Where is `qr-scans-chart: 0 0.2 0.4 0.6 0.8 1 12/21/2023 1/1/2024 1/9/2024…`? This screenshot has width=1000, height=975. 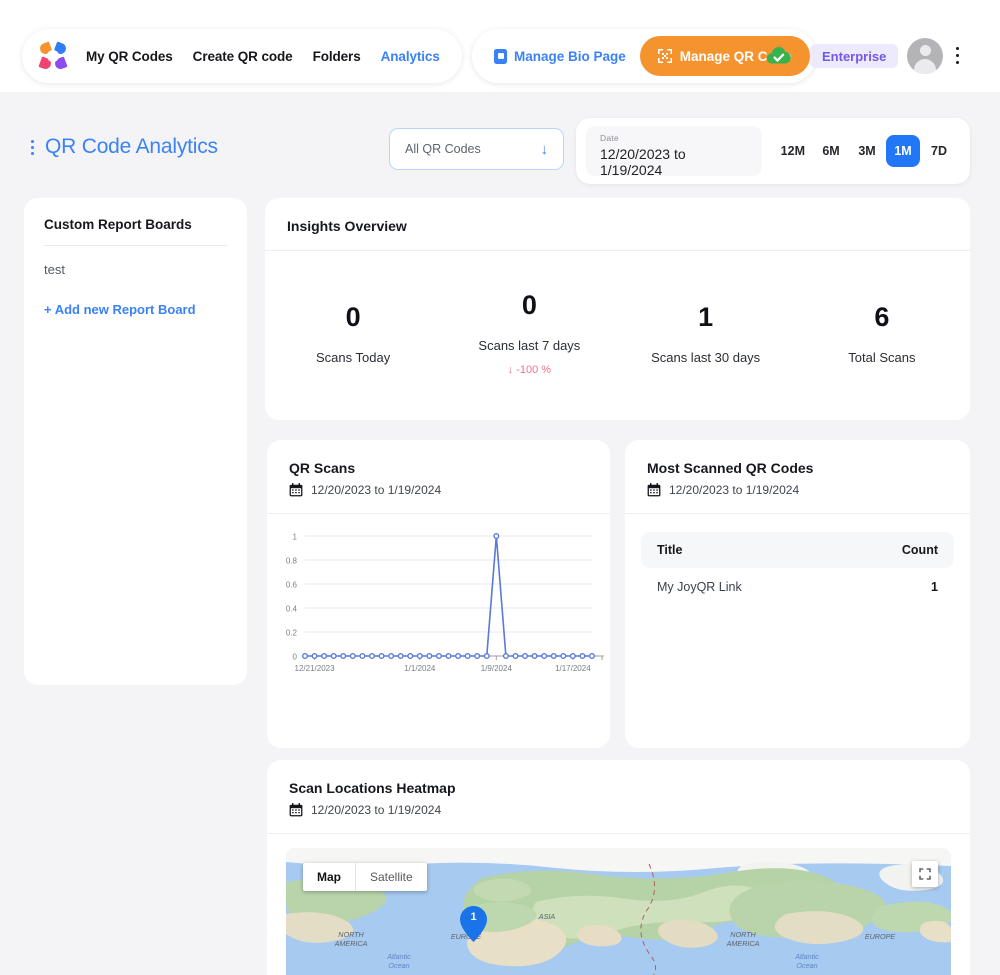 qr-scans-chart: 0 0.2 0.4 0.6 0.8 1 12/21/2023 1/1/2024 1/9/2024… is located at coordinates (438, 609).